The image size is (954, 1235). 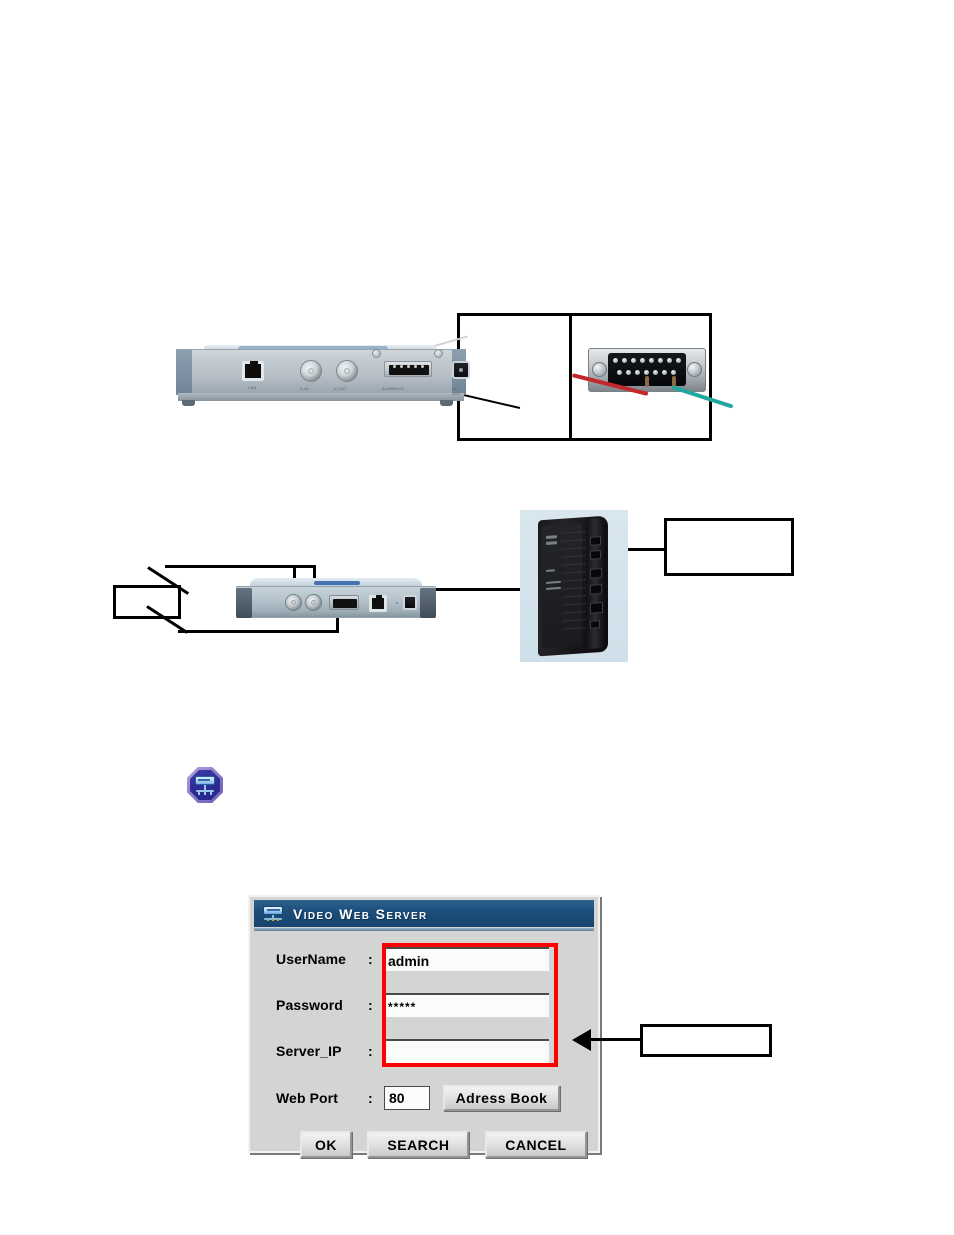 I want to click on device-rear-panel-photo: LAN V-IN V-OUT ALARM I/O DC 12V, so click(x=323, y=376).